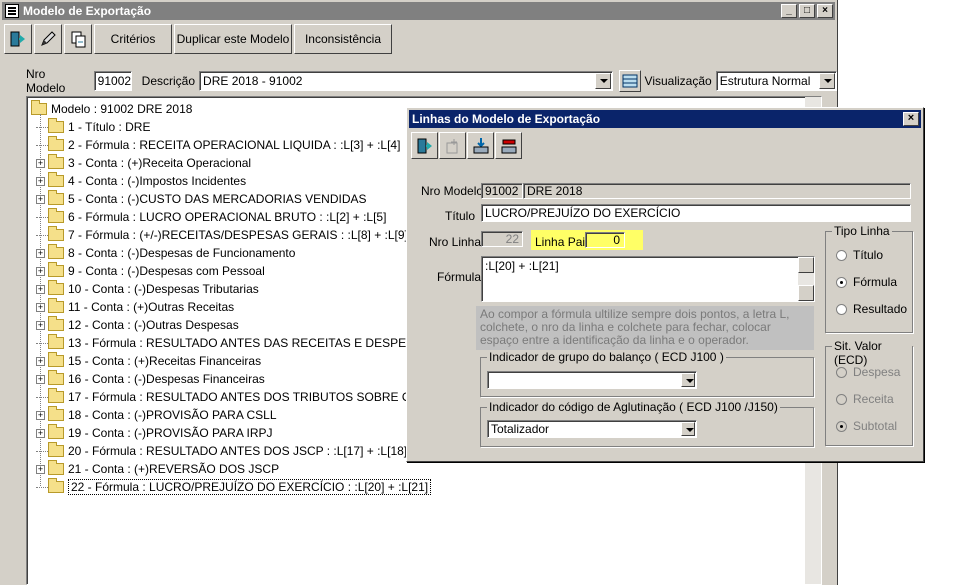  What do you see at coordinates (154, 433) in the screenshot?
I see `tree-item: +19 - Conta : (-)PROVISÃO PARA IRPJ` at bounding box center [154, 433].